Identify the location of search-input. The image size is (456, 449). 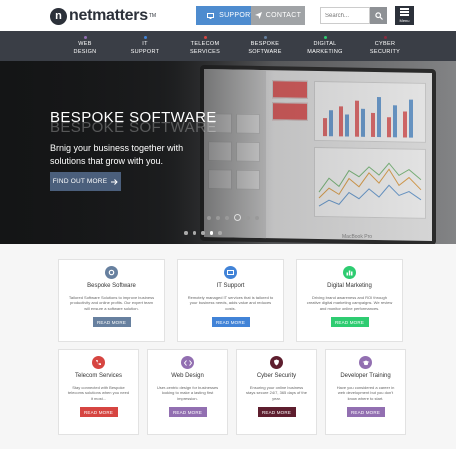
(345, 15).